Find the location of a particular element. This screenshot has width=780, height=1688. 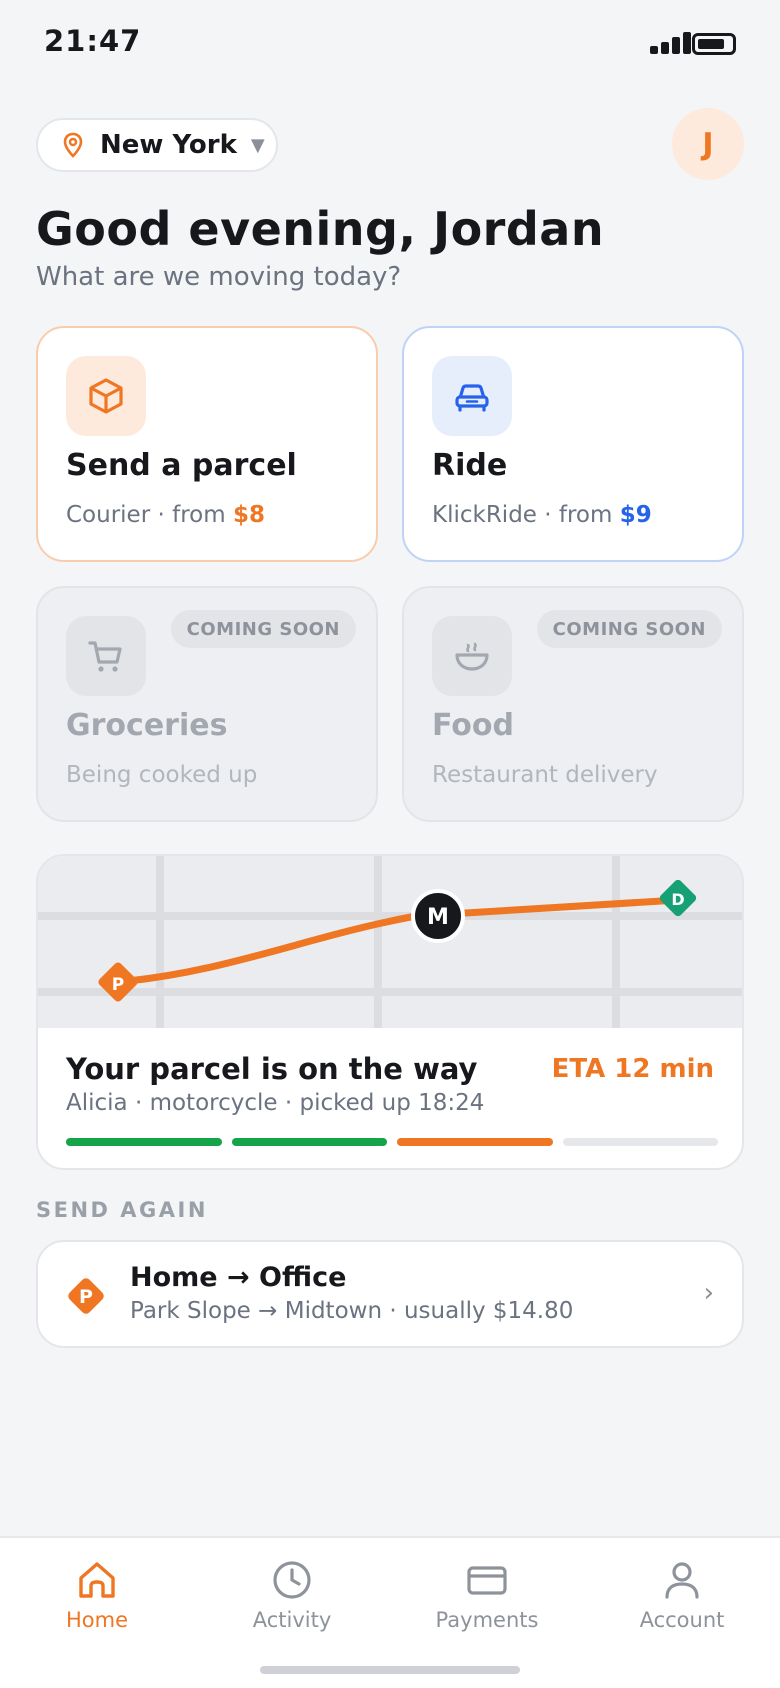

route-title: Home → Office is located at coordinates (238, 1277).